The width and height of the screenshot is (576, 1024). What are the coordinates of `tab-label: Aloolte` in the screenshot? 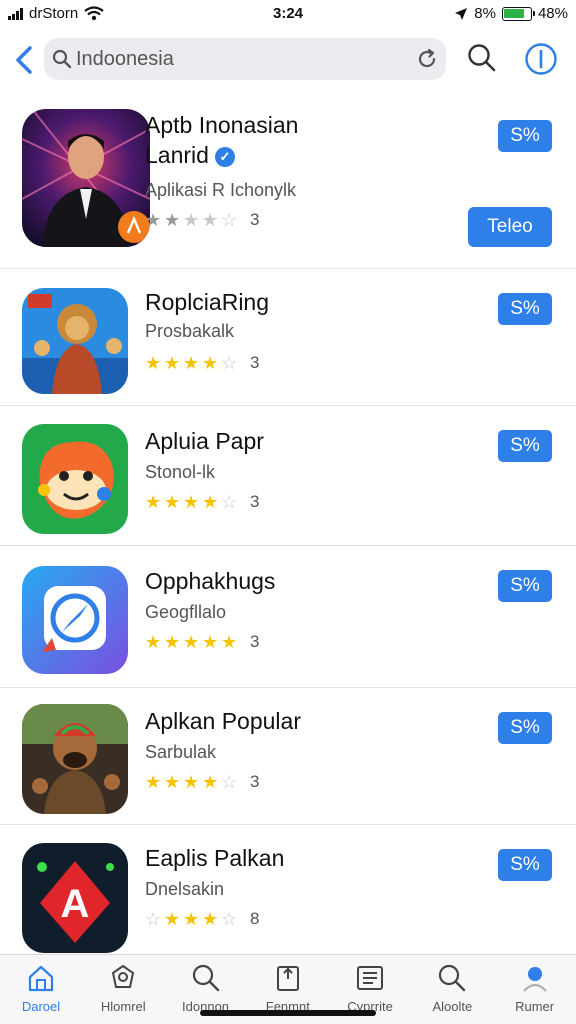 It's located at (452, 1006).